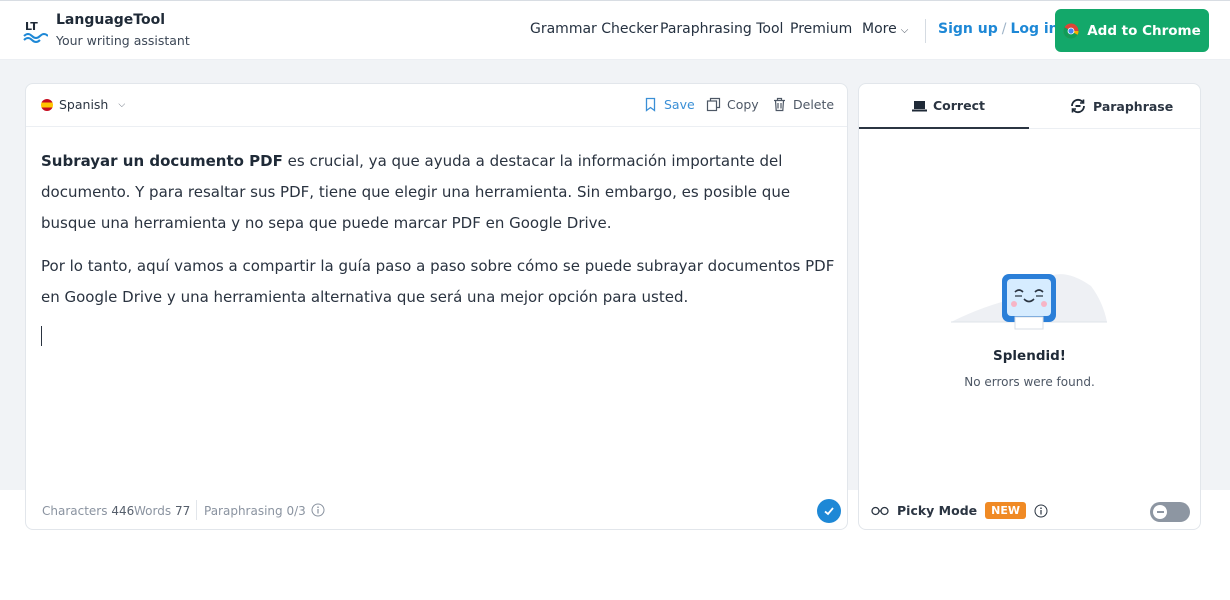  What do you see at coordinates (31, 26) in the screenshot?
I see `svg-text: LT` at bounding box center [31, 26].